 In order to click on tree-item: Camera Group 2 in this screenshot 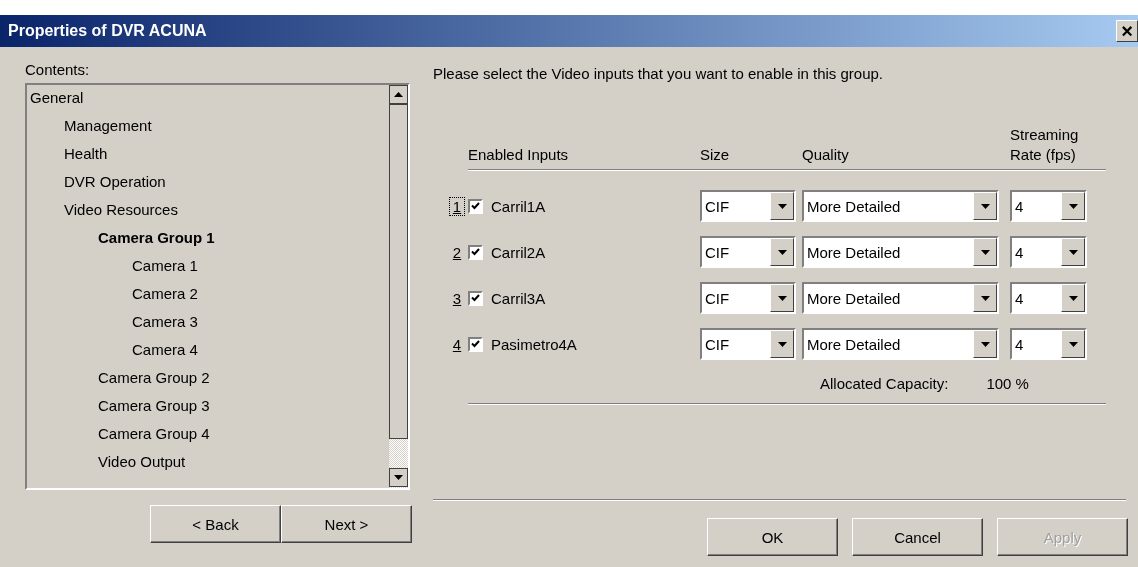, I will do `click(154, 377)`.